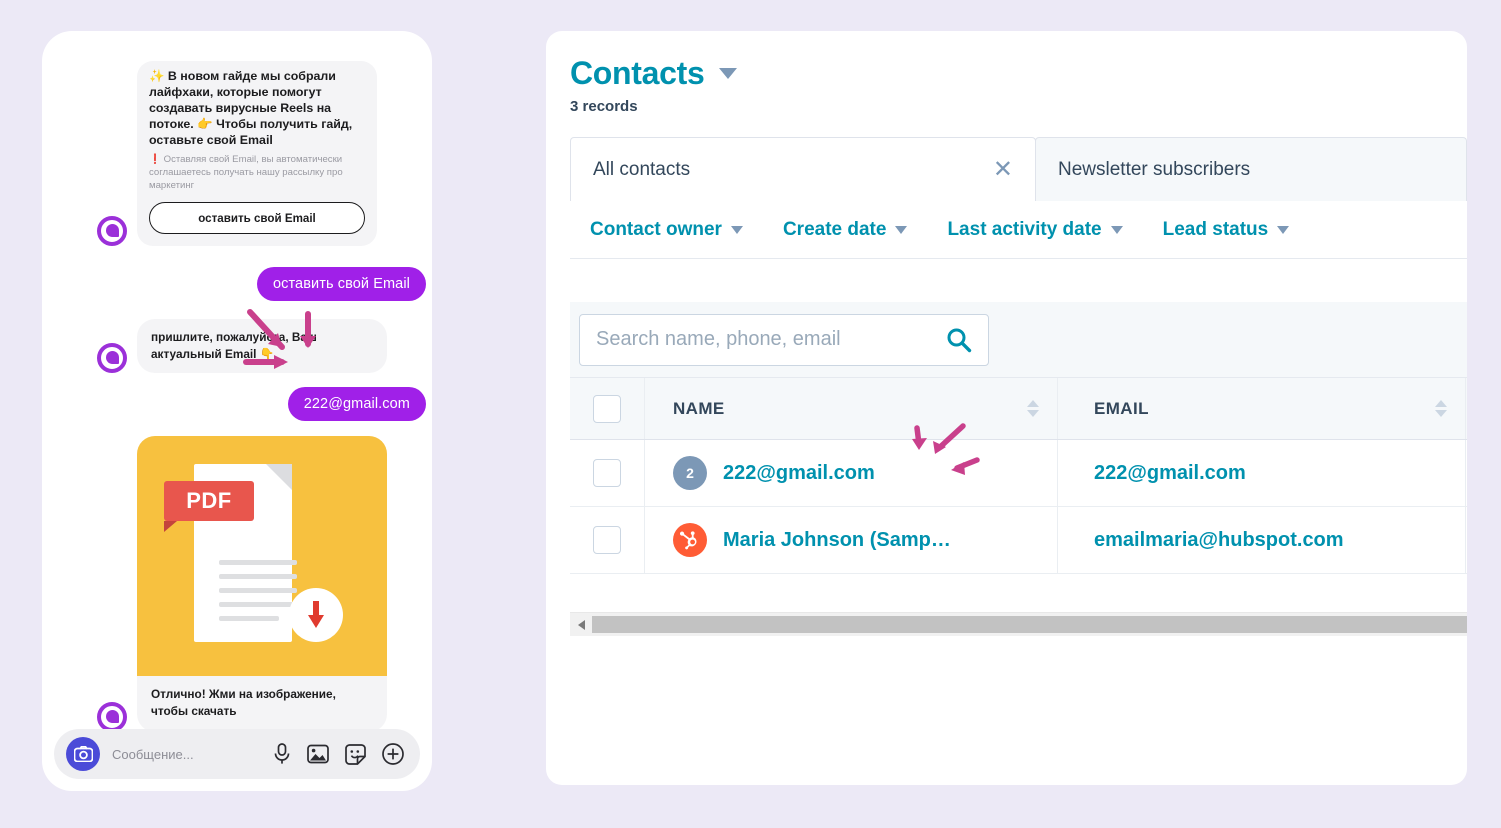 The height and width of the screenshot is (828, 1501). Describe the element at coordinates (245, 553) in the screenshot. I see `document-lines` at that location.